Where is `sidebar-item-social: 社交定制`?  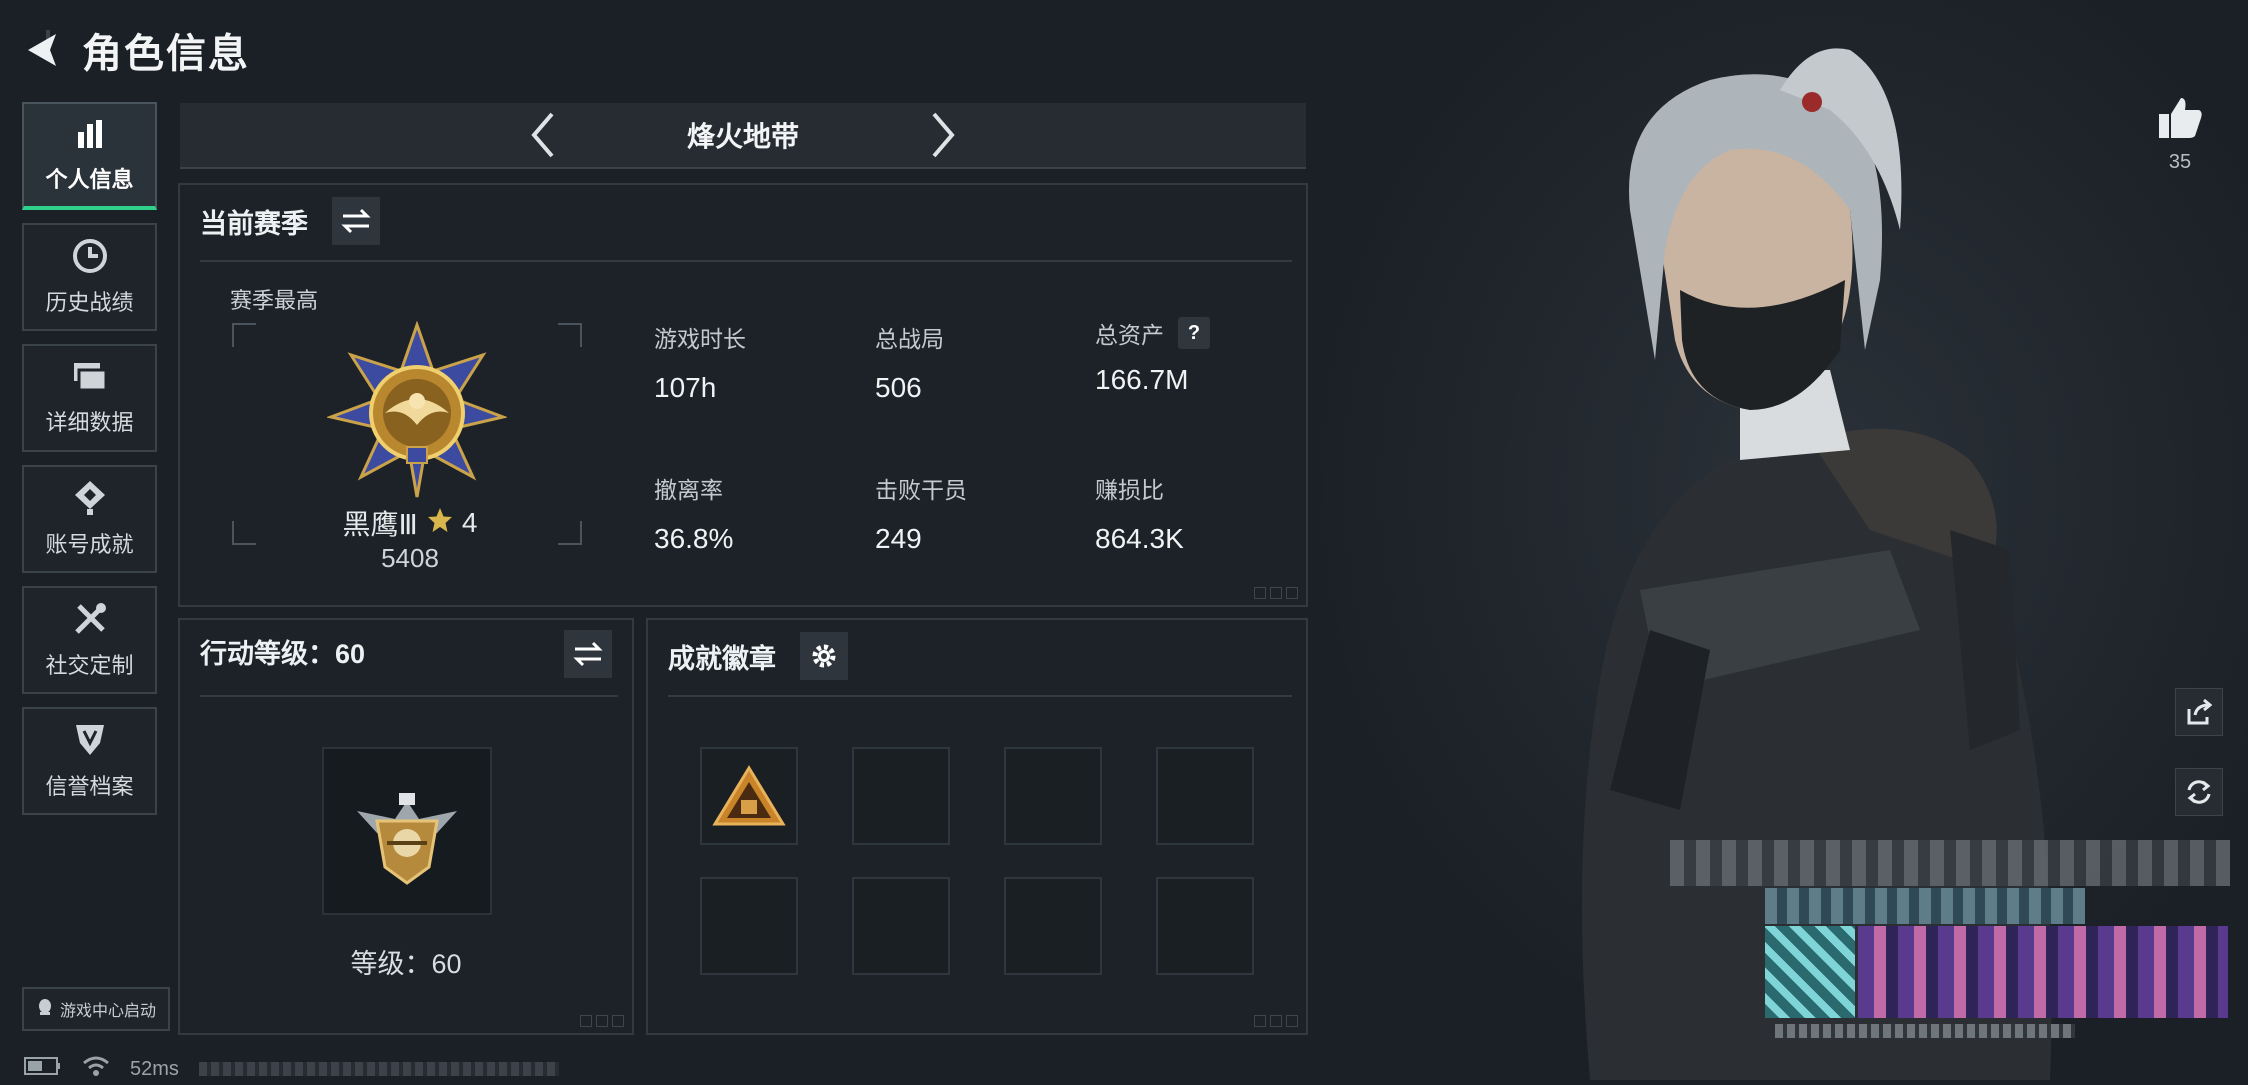
sidebar-item-social: 社交定制 is located at coordinates (89, 640).